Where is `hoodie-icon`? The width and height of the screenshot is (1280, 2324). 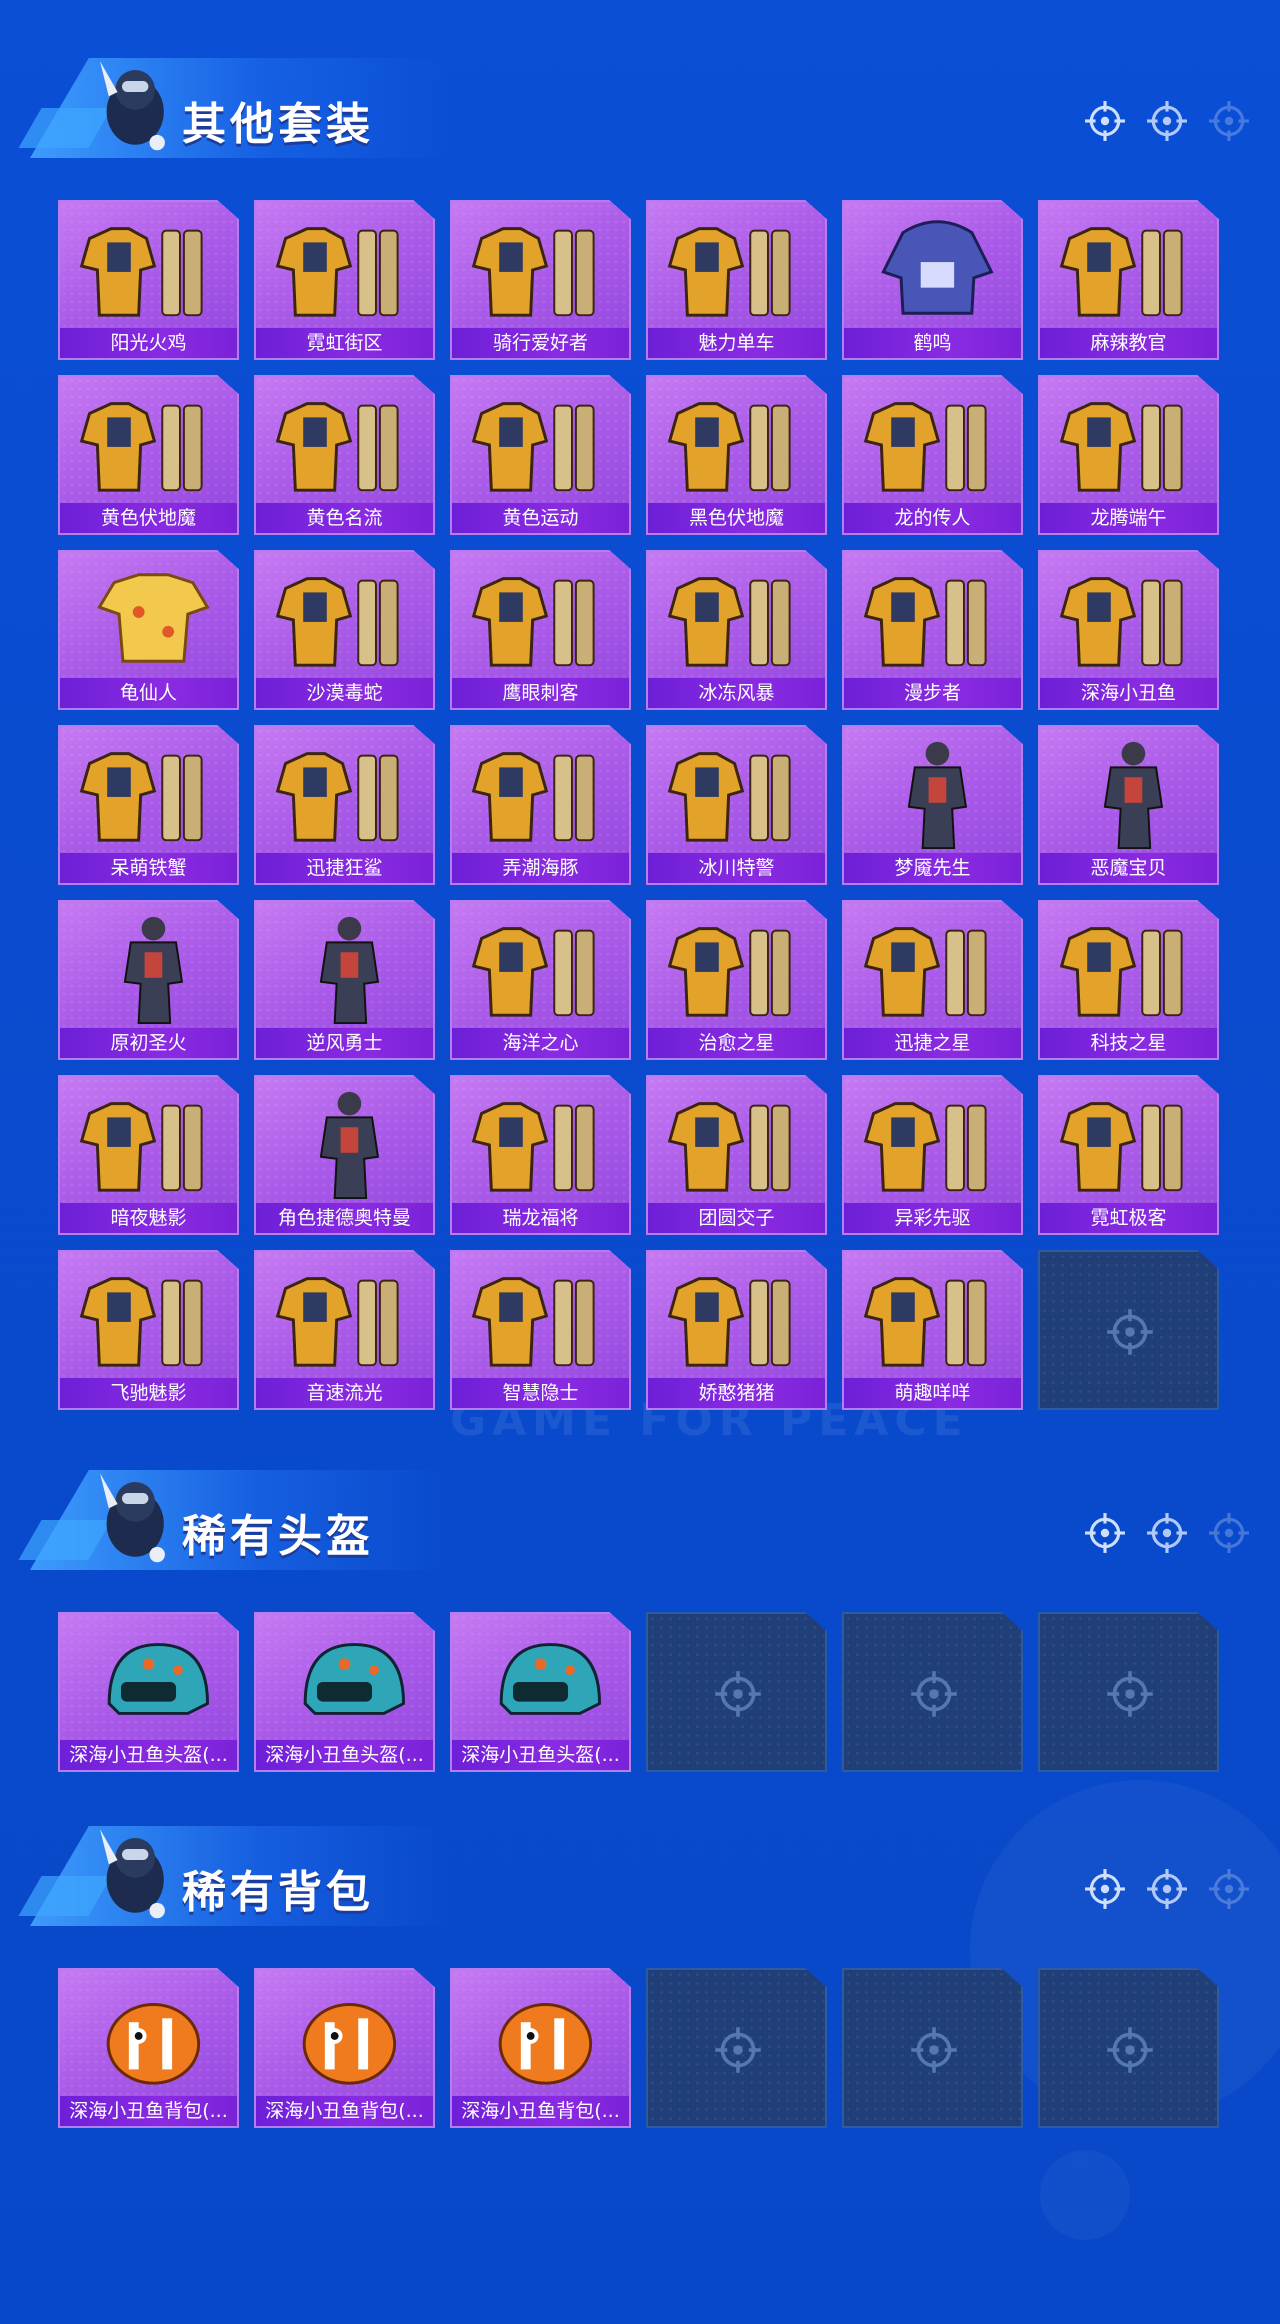
hoodie-icon is located at coordinates (932, 267).